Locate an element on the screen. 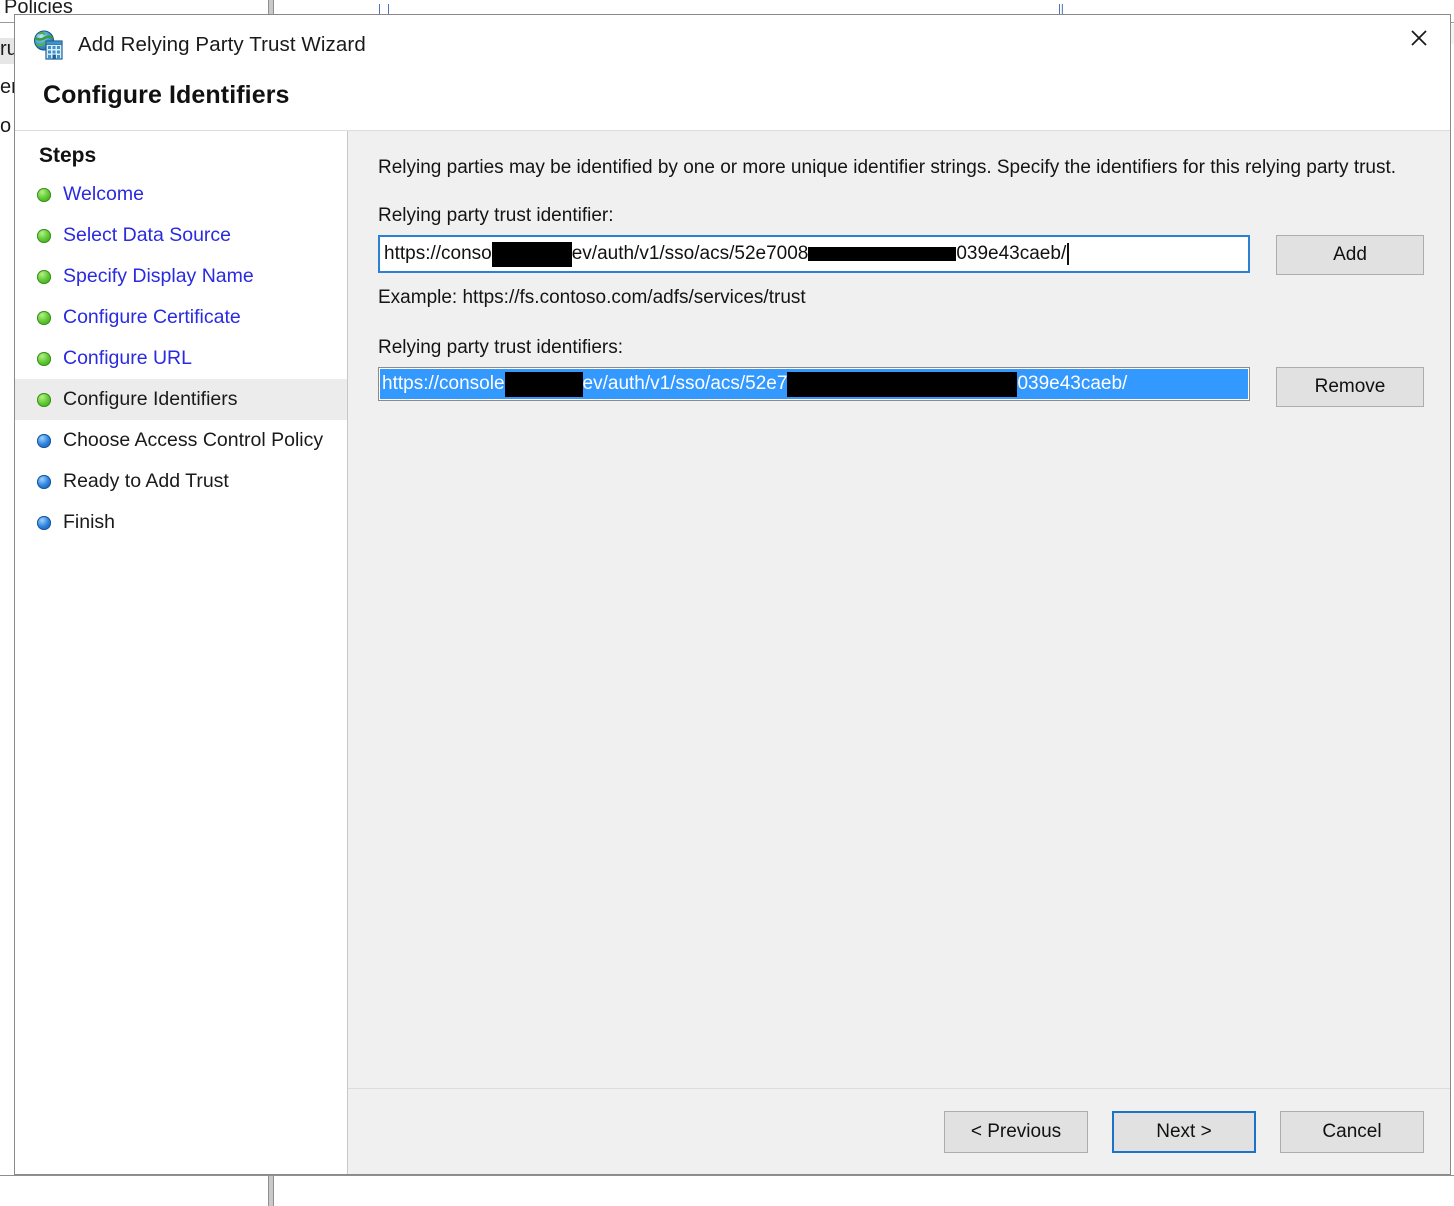 The width and height of the screenshot is (1454, 1206). sidebar-step-configure-identifiers: Configure Identifiers is located at coordinates (181, 399).